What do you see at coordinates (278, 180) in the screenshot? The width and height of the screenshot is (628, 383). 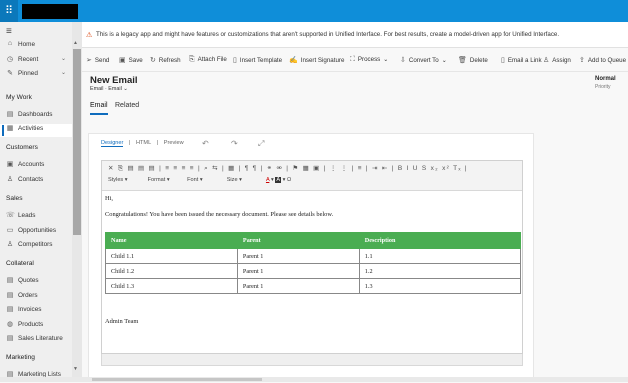 I see `background-color-button: A` at bounding box center [278, 180].